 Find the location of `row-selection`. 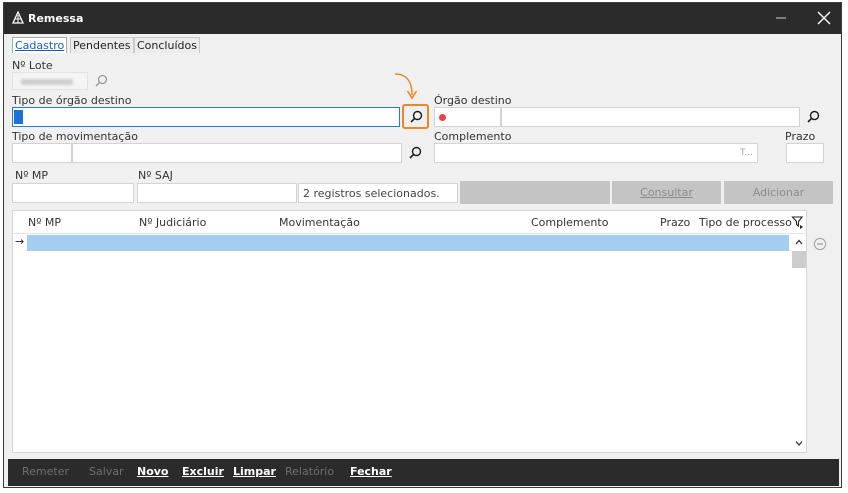

row-selection is located at coordinates (408, 243).